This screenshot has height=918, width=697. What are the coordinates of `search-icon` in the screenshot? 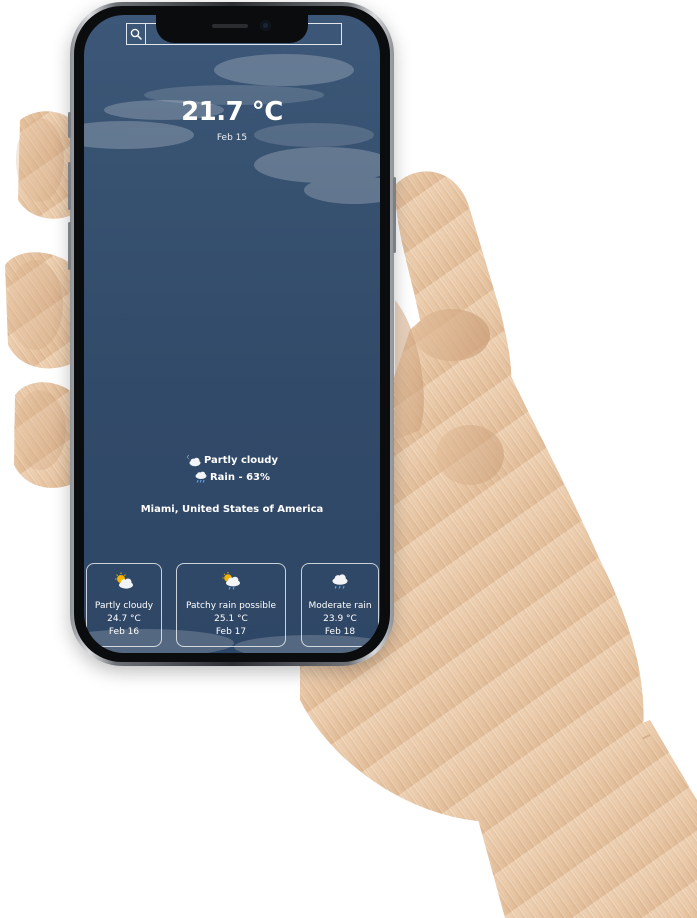 It's located at (136, 34).